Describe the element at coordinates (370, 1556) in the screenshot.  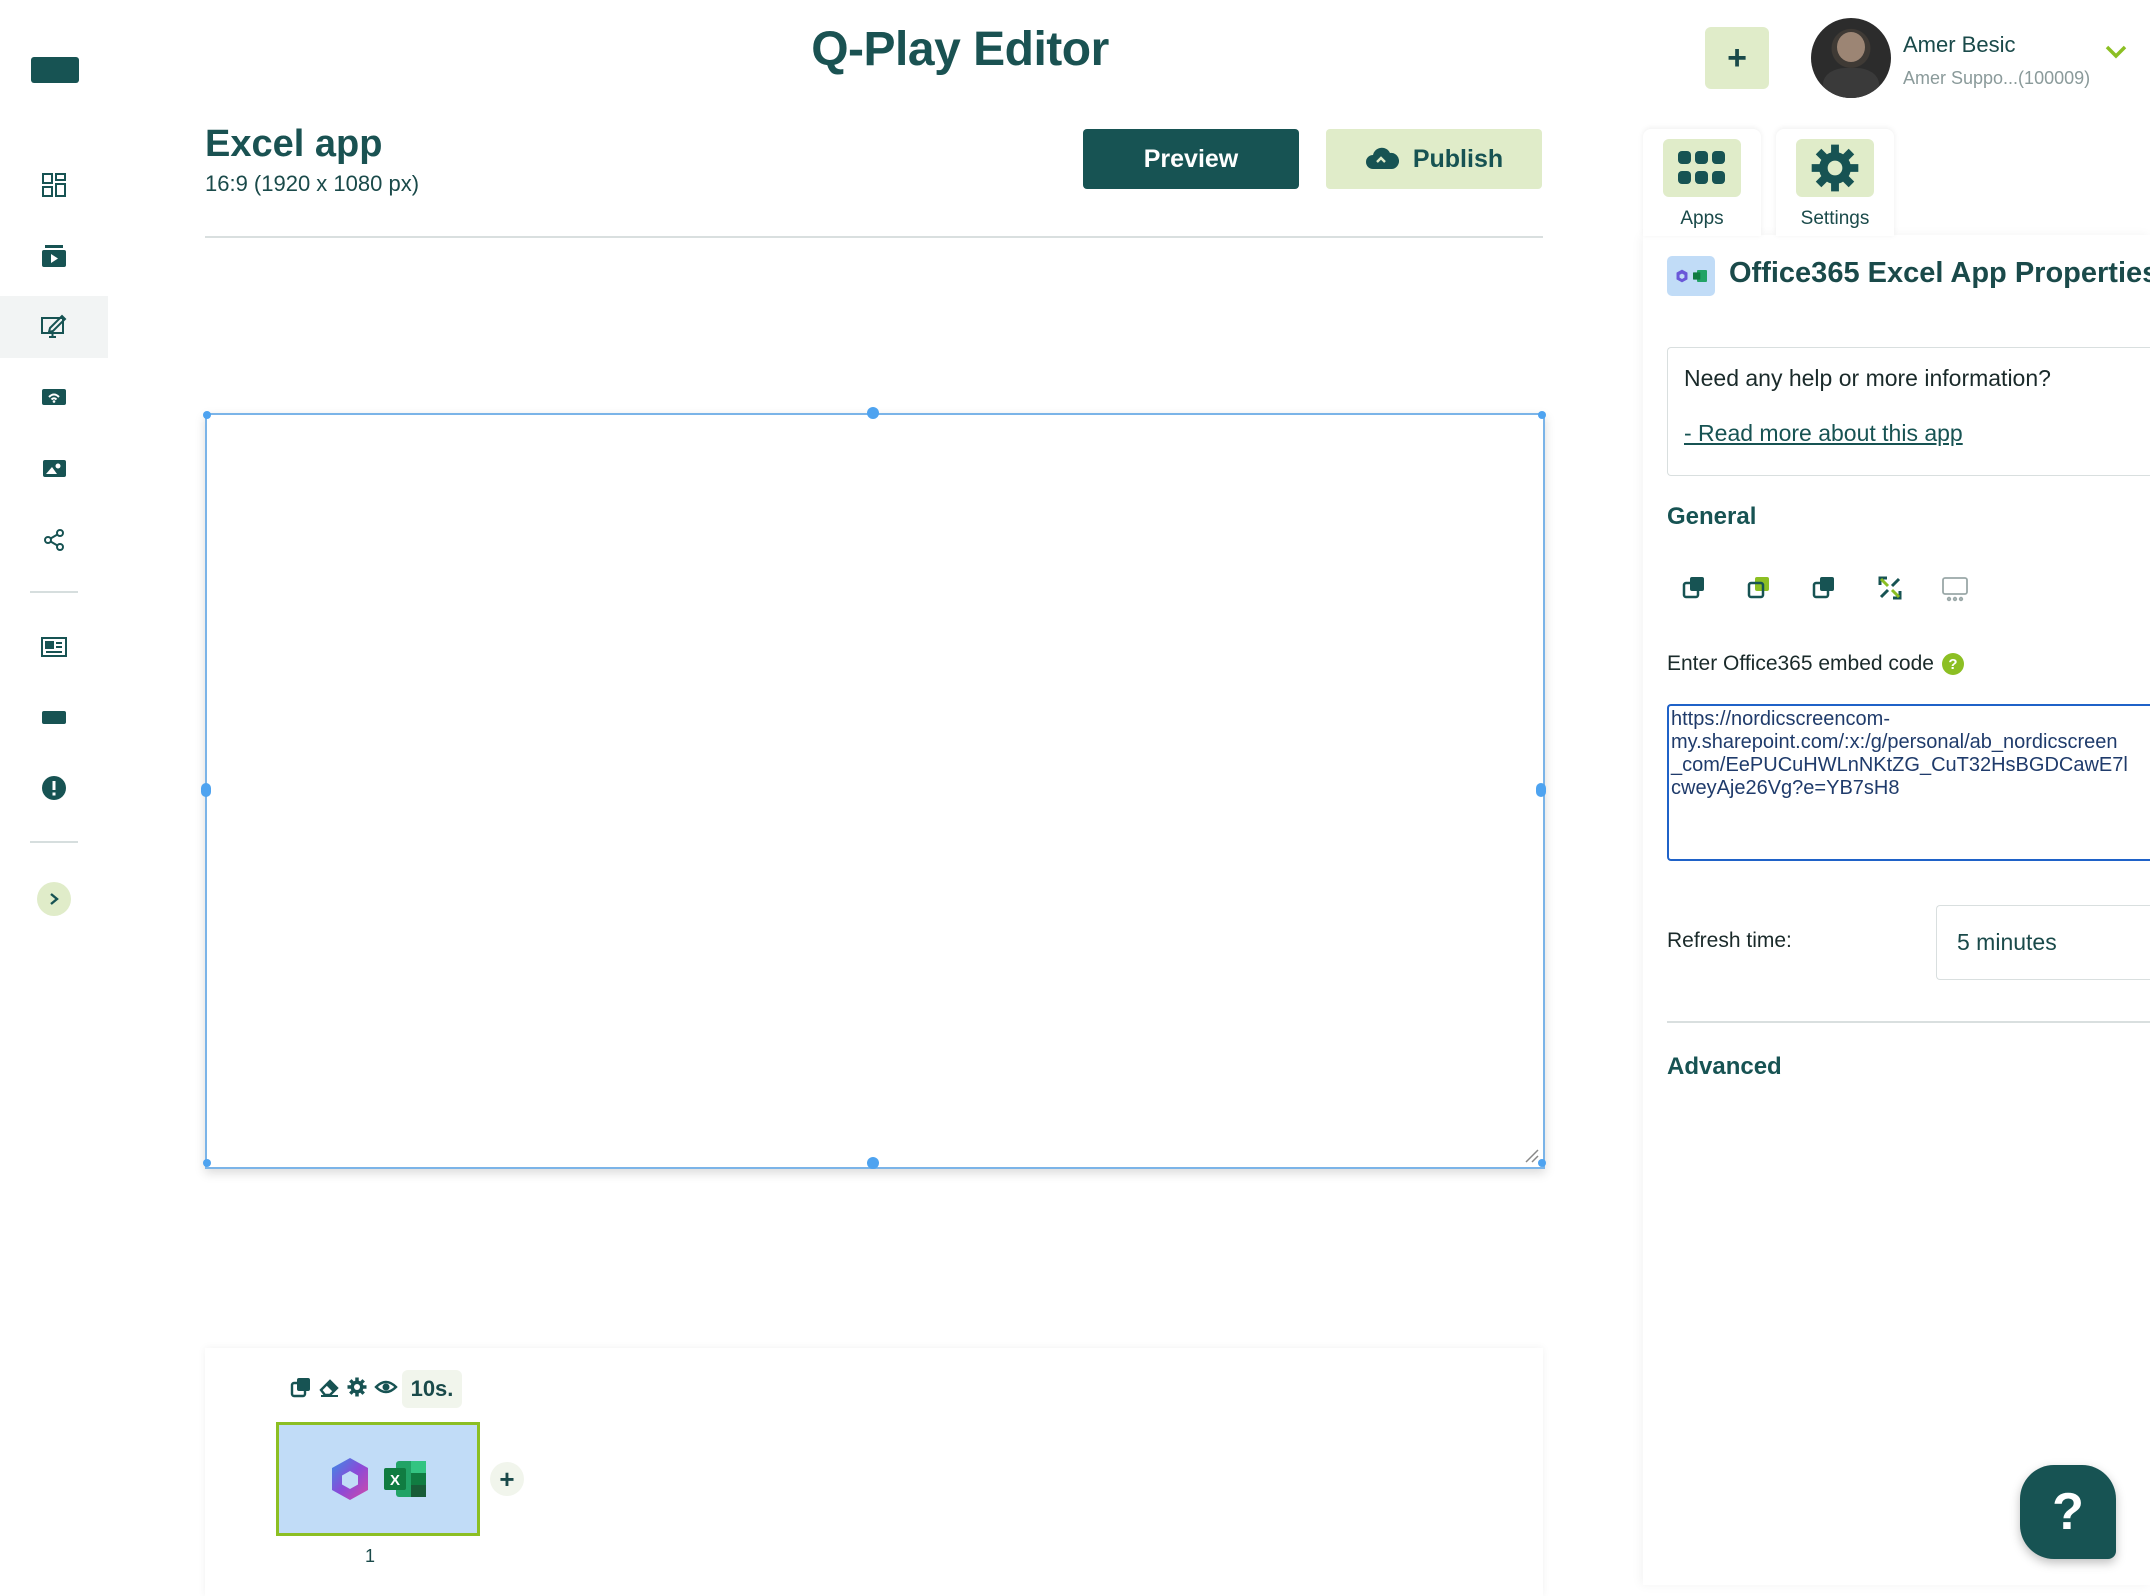
I see `slide-number: 1` at that location.